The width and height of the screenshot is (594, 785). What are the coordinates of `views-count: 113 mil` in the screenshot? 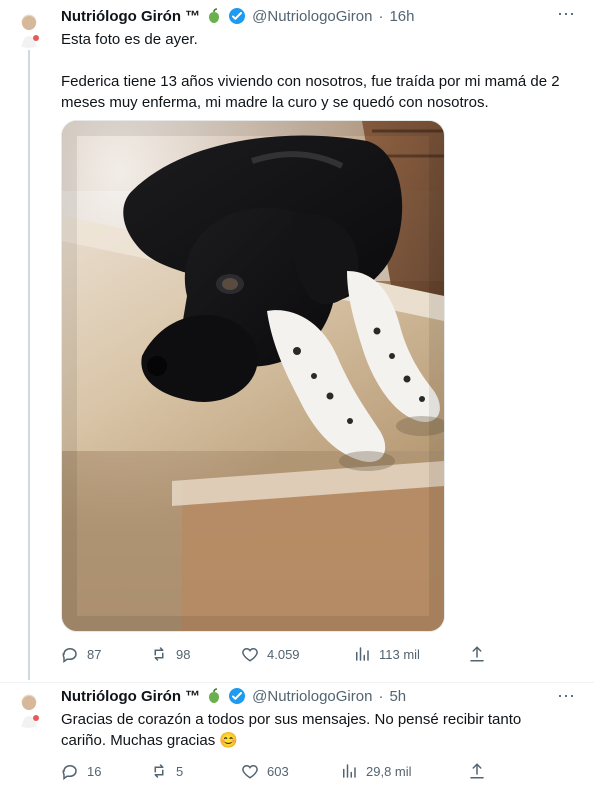 It's located at (399, 654).